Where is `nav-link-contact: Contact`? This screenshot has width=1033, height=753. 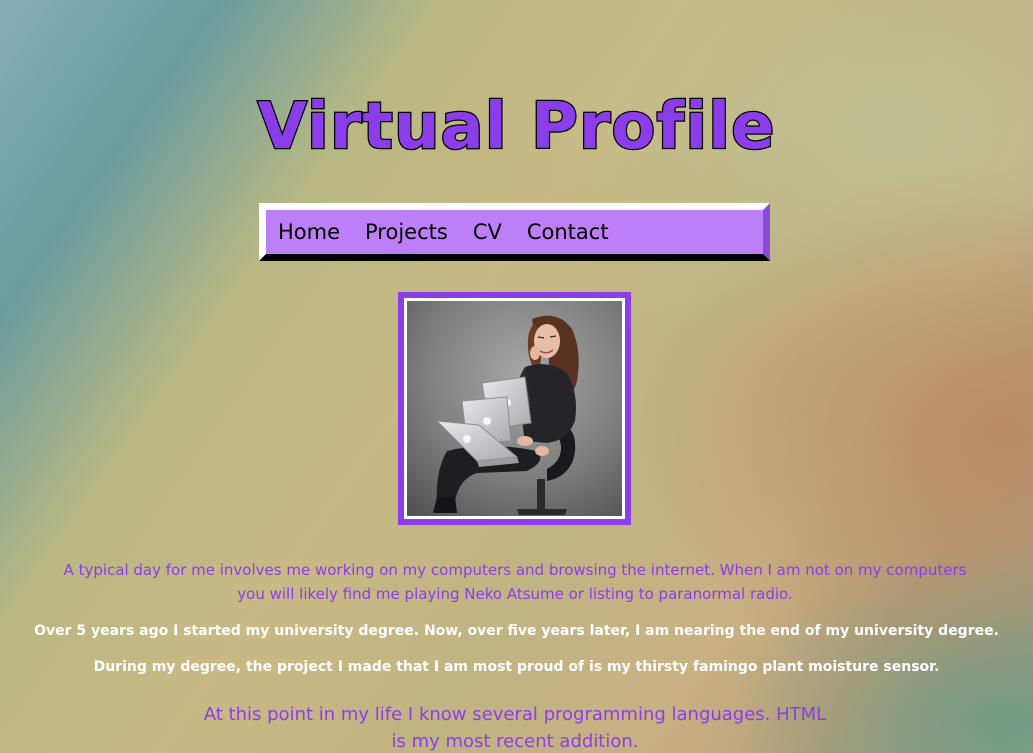
nav-link-contact: Contact is located at coordinates (568, 232).